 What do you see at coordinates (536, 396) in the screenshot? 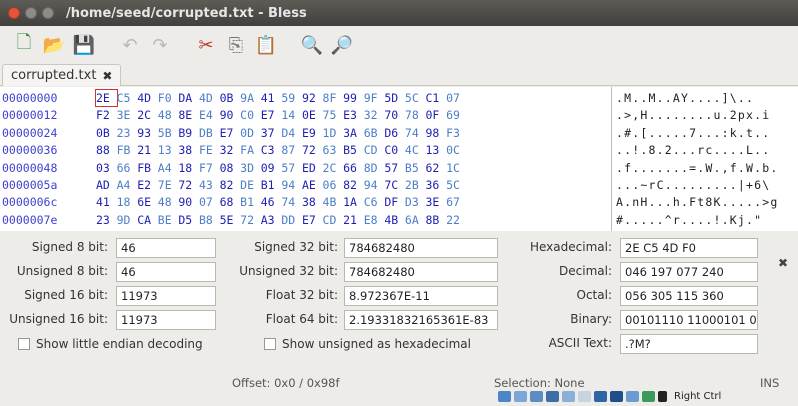
I see `tray-usb-icon` at bounding box center [536, 396].